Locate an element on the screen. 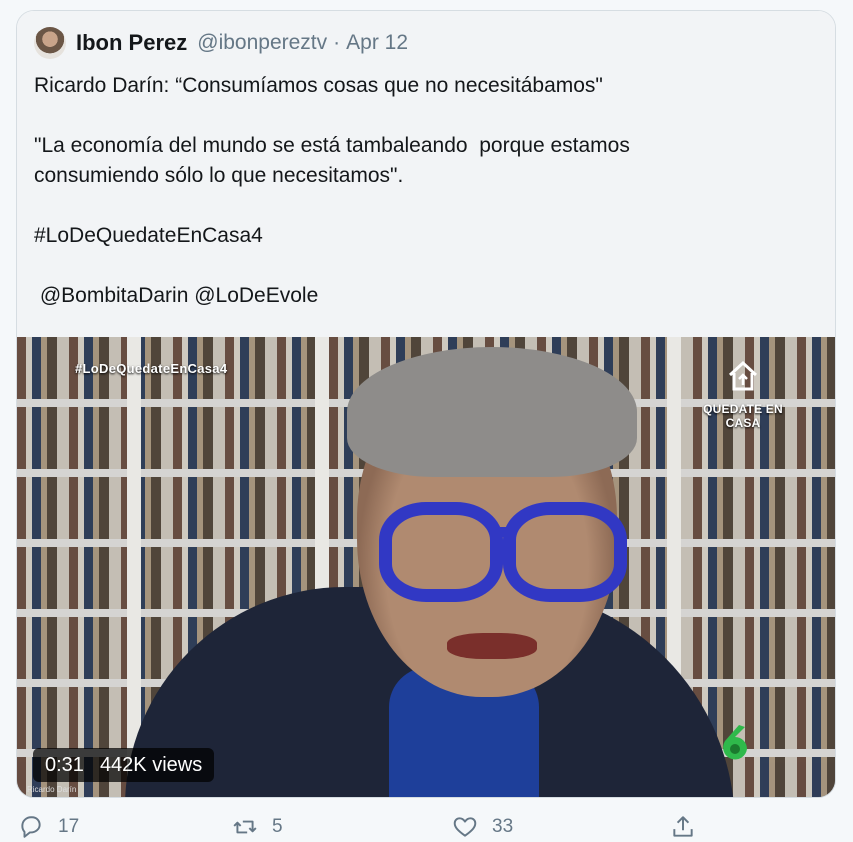 This screenshot has height=842, width=853. tweet-header: Ibon Perez @ibonpereztv · Apr 12 is located at coordinates (221, 43).